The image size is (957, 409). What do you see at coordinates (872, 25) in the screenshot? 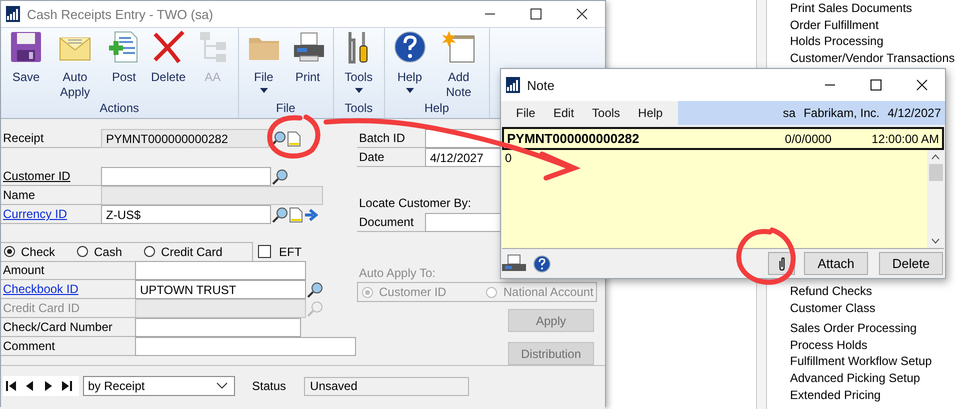
I see `navigation-link: Order Fulfillment` at bounding box center [872, 25].